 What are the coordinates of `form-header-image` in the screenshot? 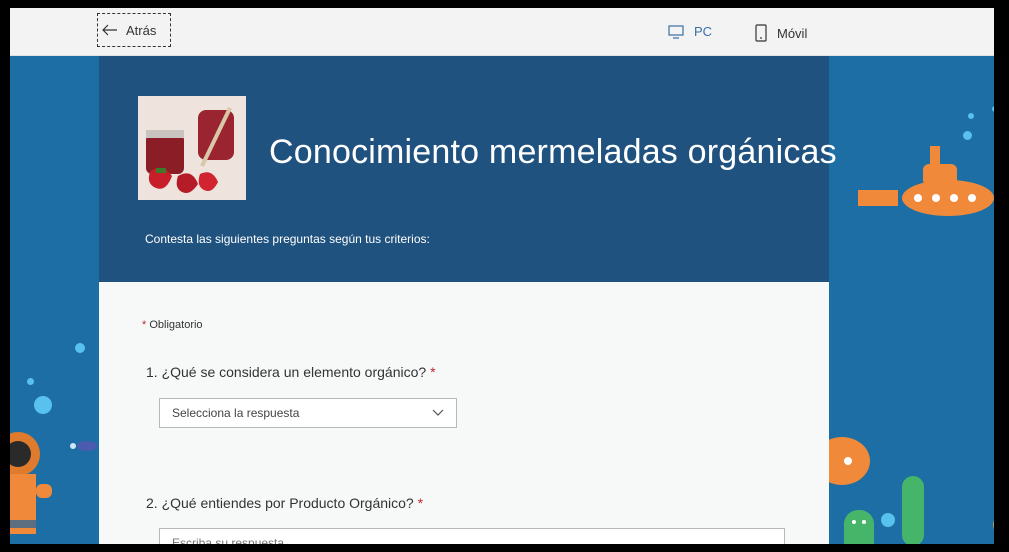 It's located at (192, 148).